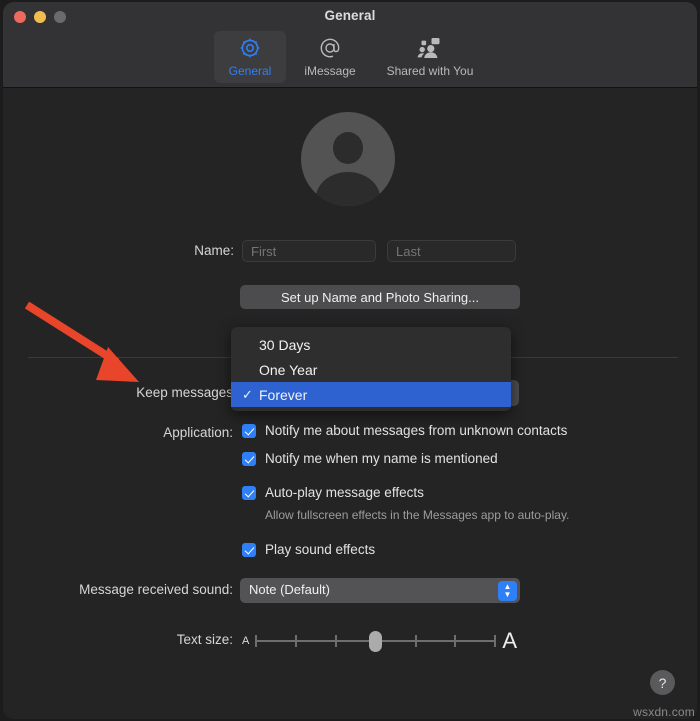 Image resolution: width=700 pixels, height=721 pixels. I want to click on tab-shared-with-you: Shared with You, so click(430, 57).